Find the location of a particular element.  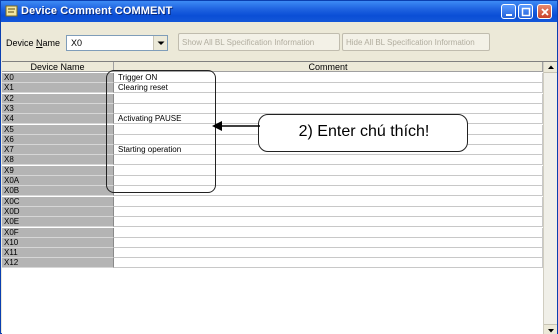

device-name-value: X0 is located at coordinates (77, 43).